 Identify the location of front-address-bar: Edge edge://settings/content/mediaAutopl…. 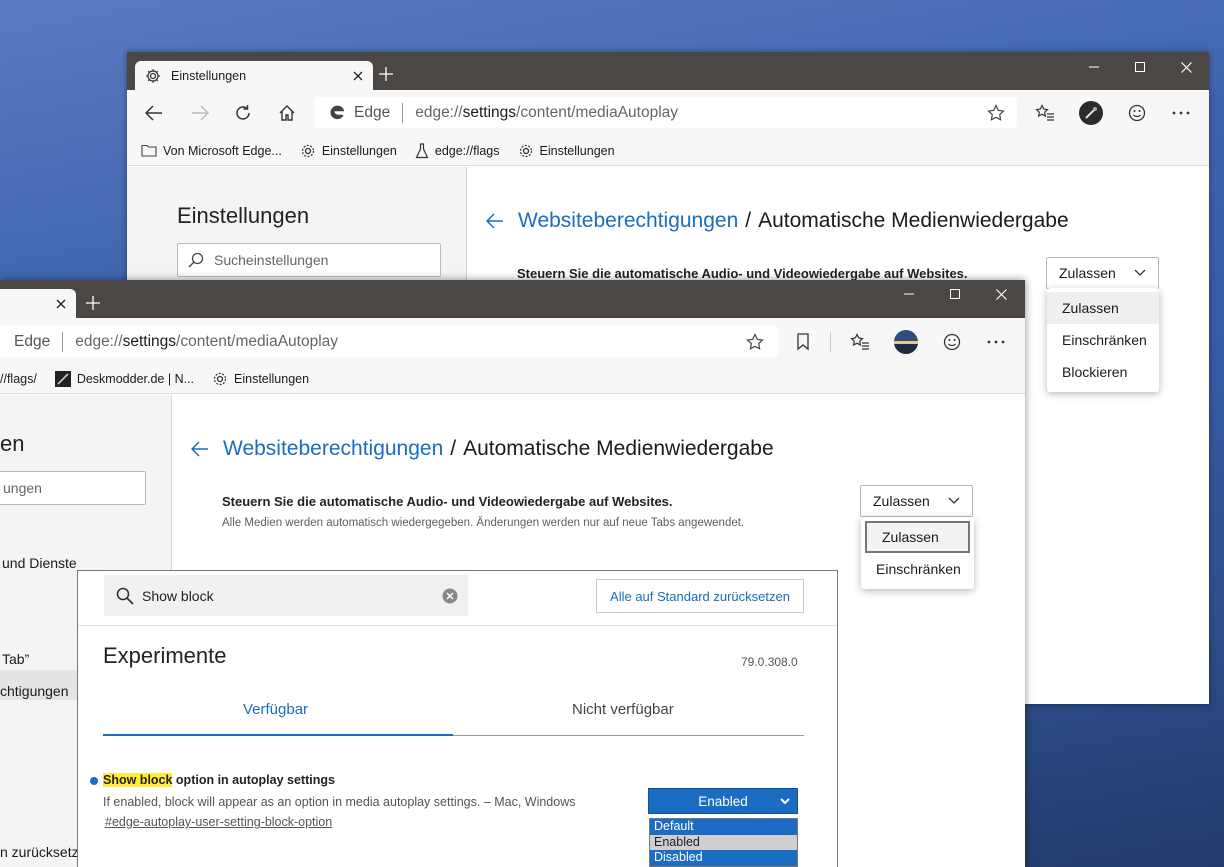
(389, 341).